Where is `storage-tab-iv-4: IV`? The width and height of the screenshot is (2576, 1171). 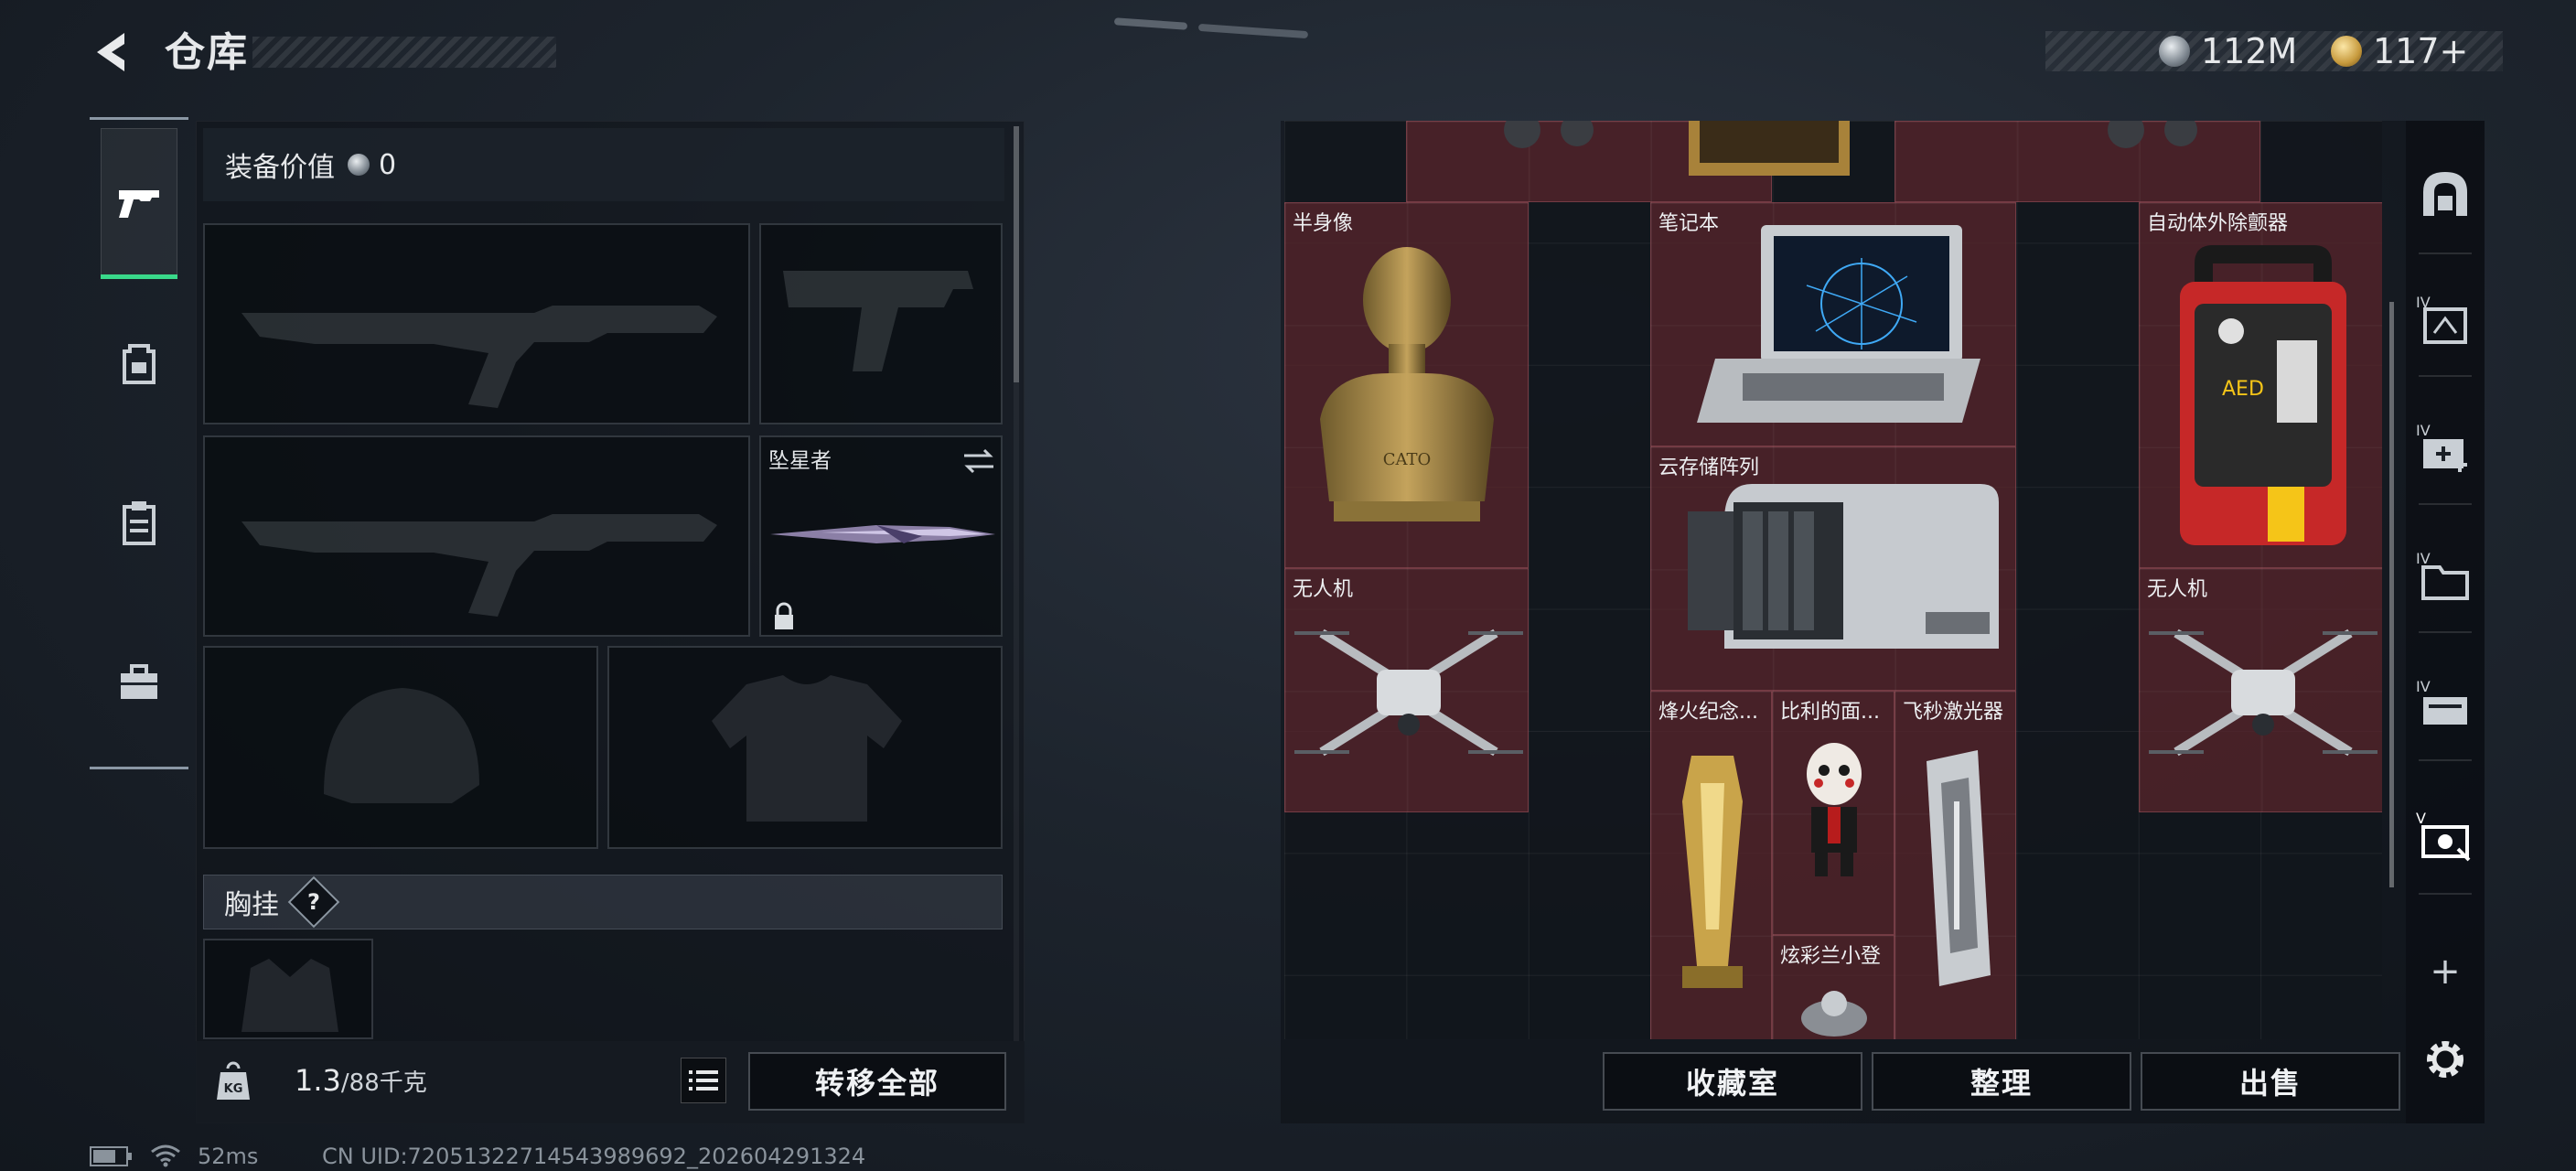 storage-tab-iv-4: IV is located at coordinates (2445, 704).